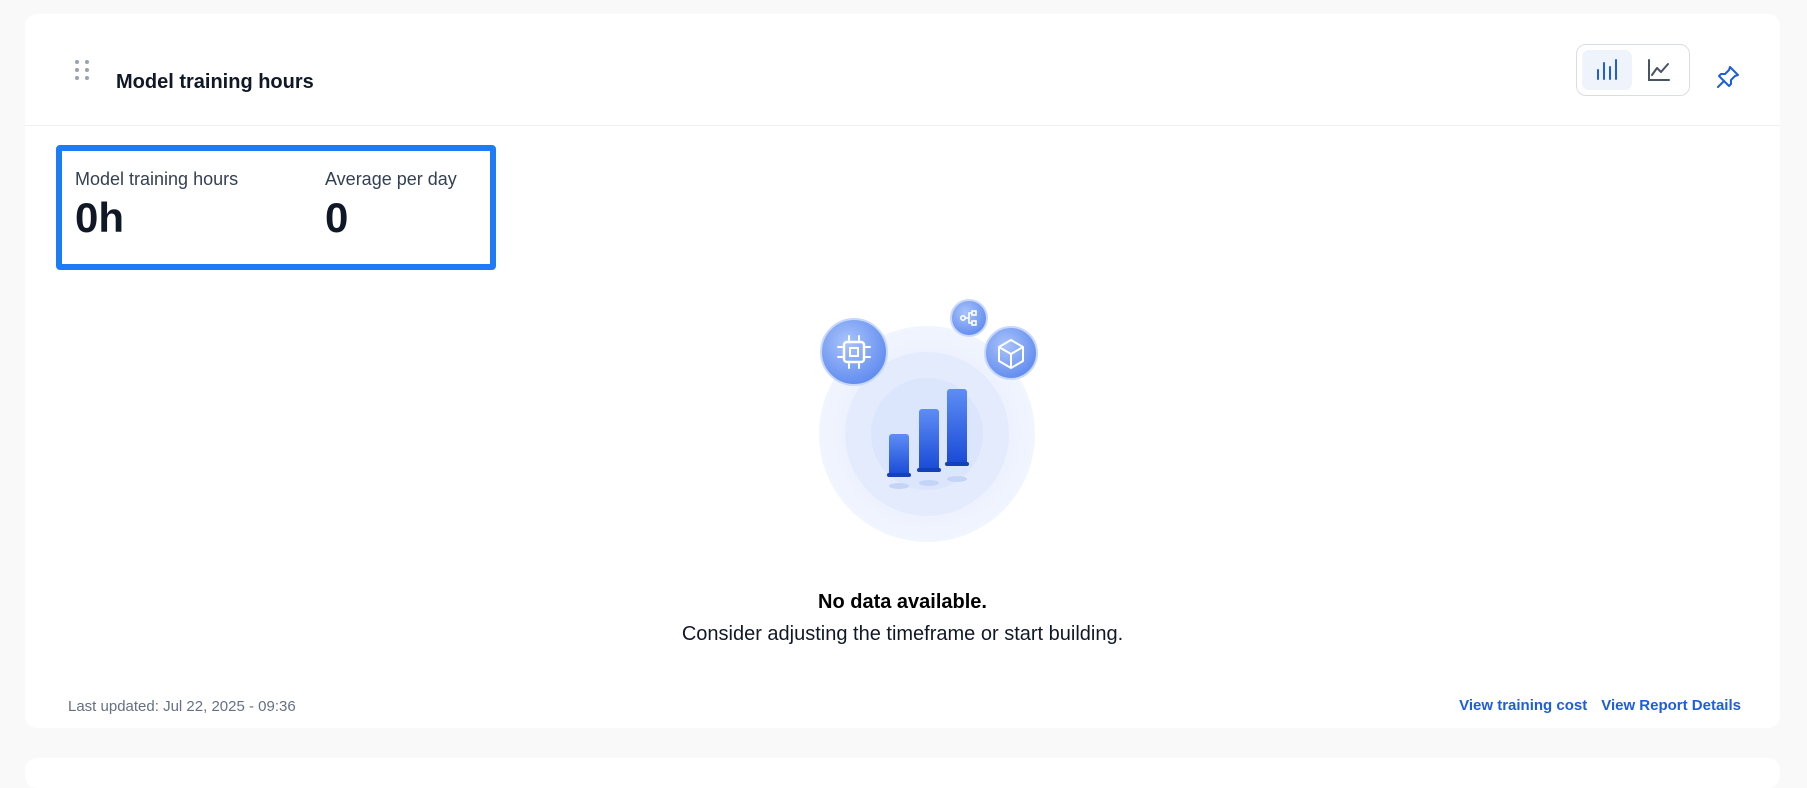 The image size is (1807, 788). What do you see at coordinates (156, 205) in the screenshot?
I see `stat-model-training-hours: Model training hours 0h` at bounding box center [156, 205].